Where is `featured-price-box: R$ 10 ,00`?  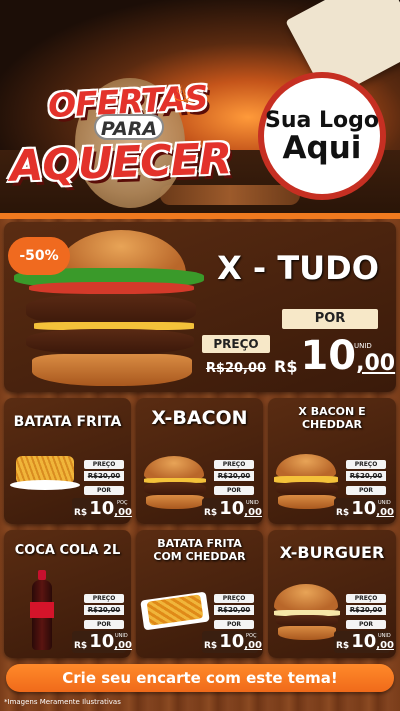
featured-price-box: R$ 10 ,00 is located at coordinates (333, 357).